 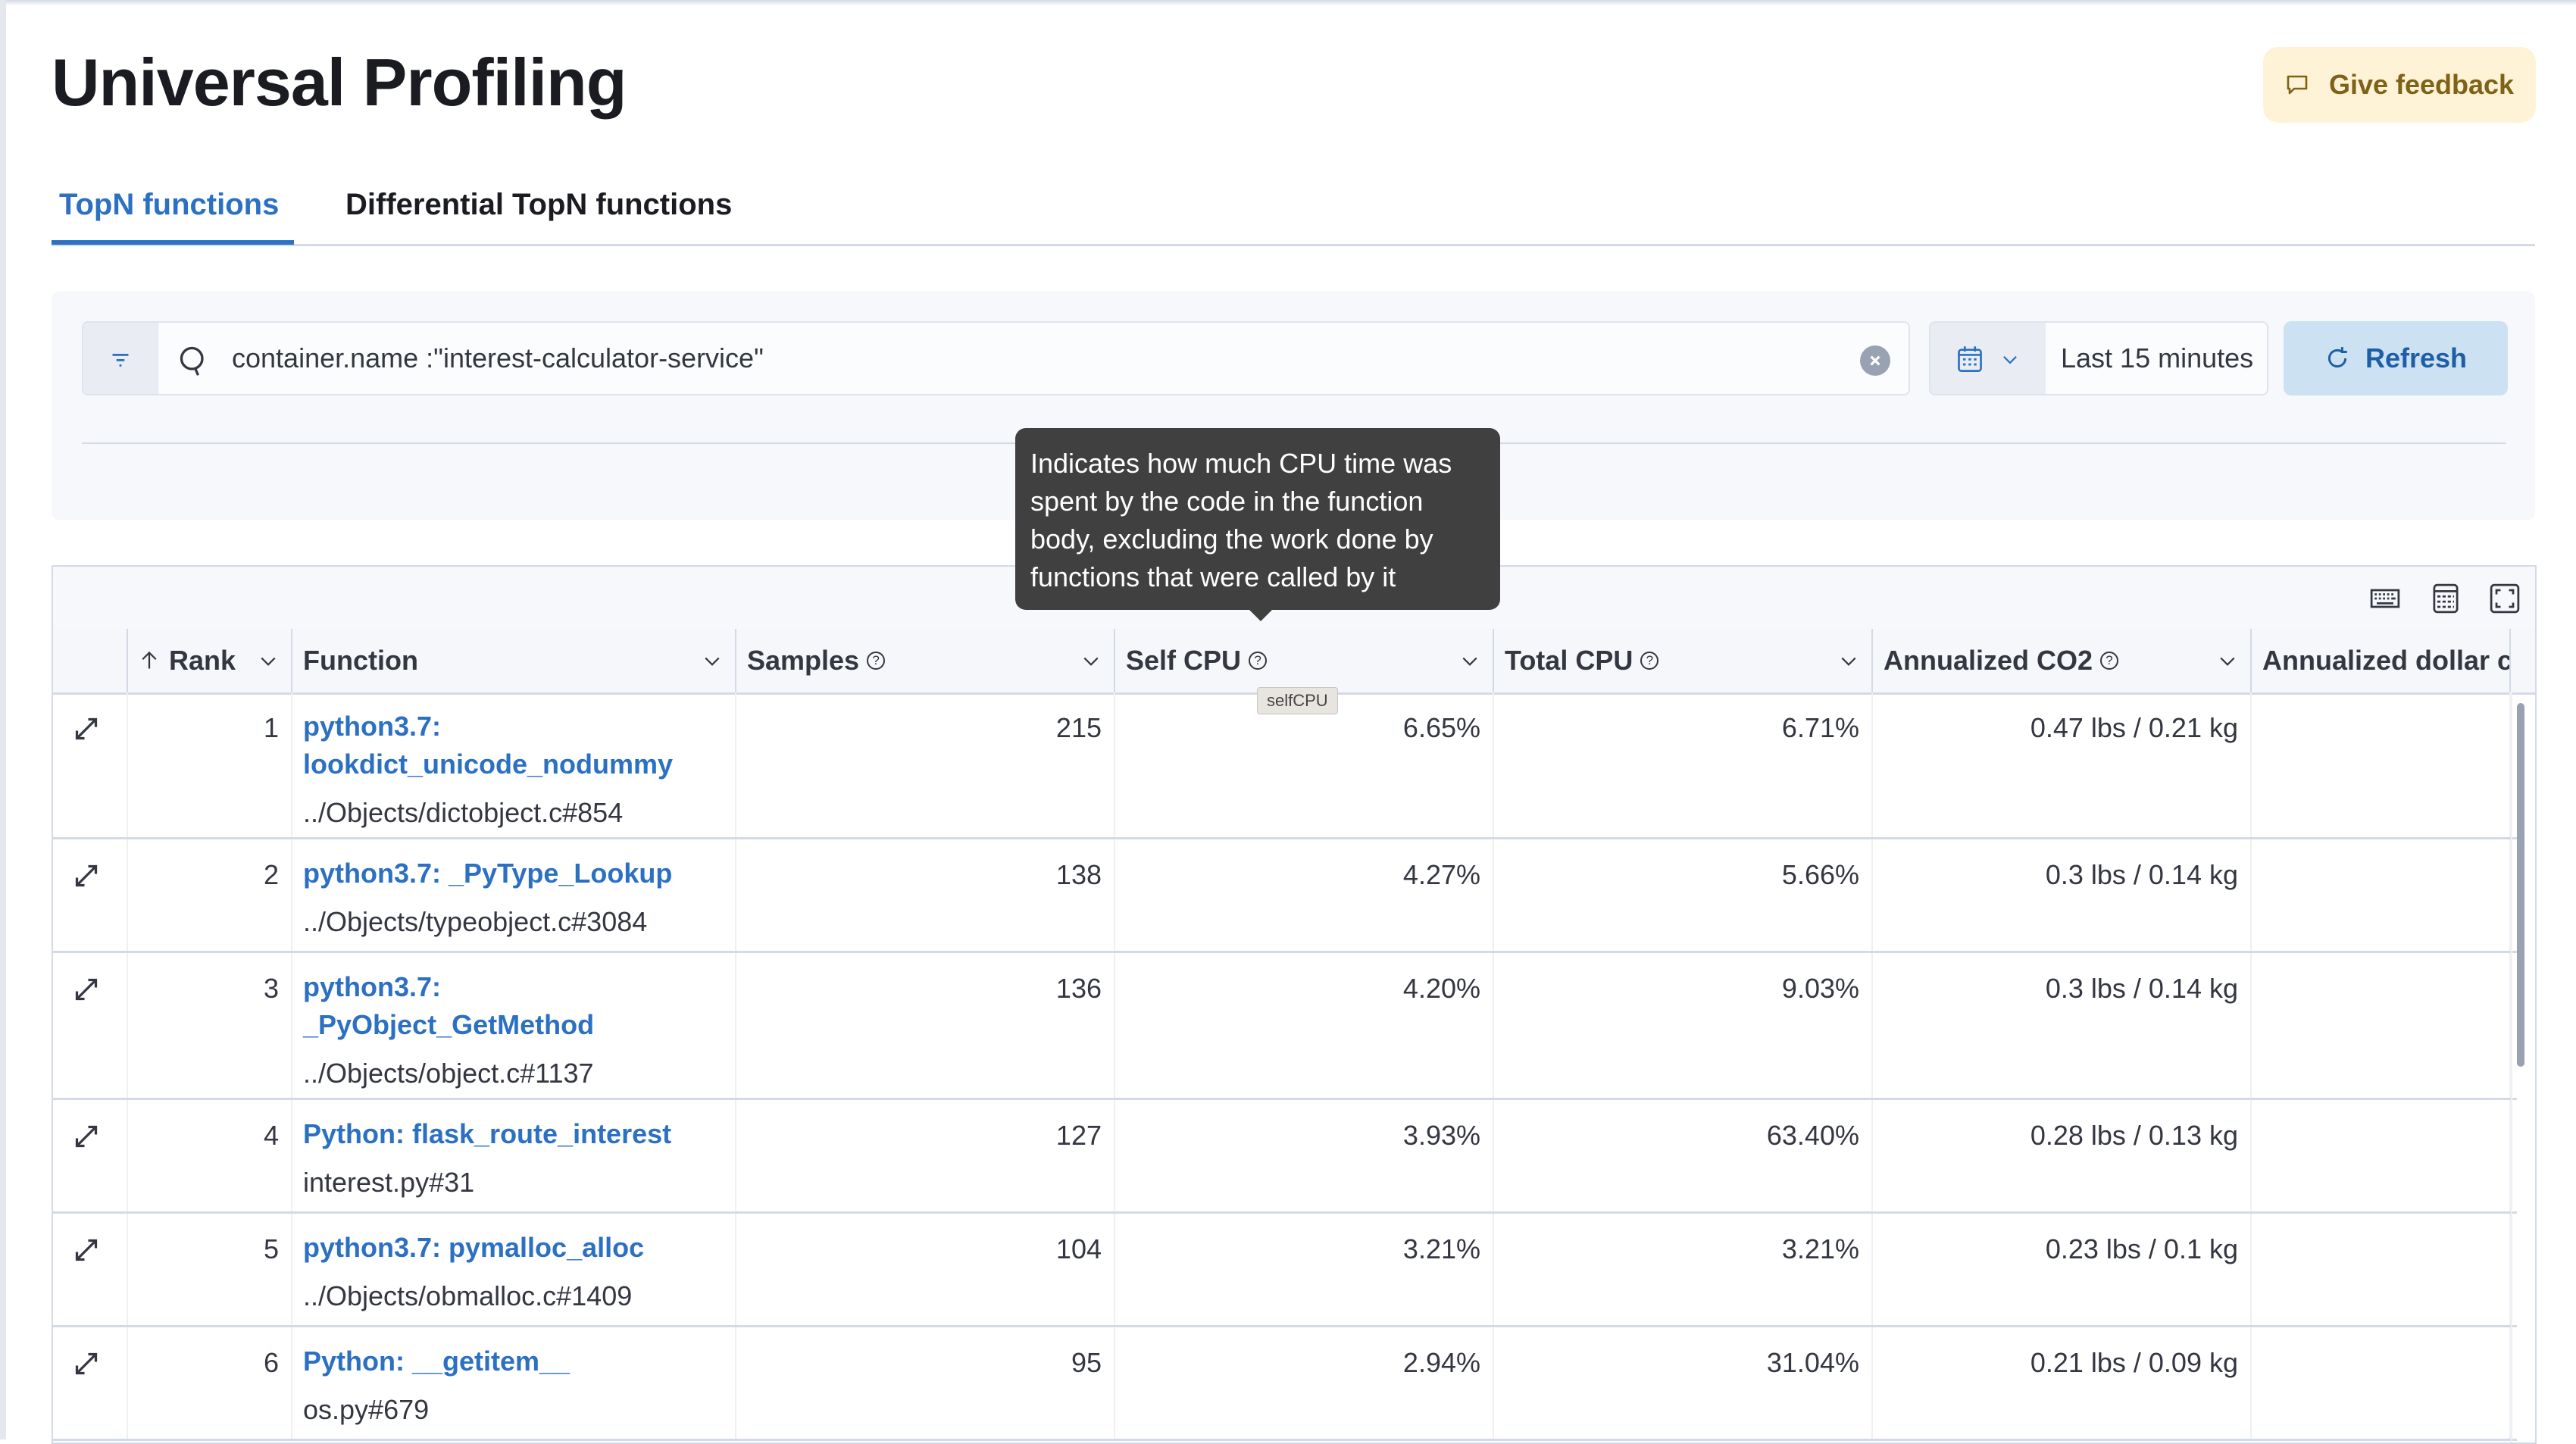 I want to click on refresh-label: Refresh, so click(x=2416, y=358).